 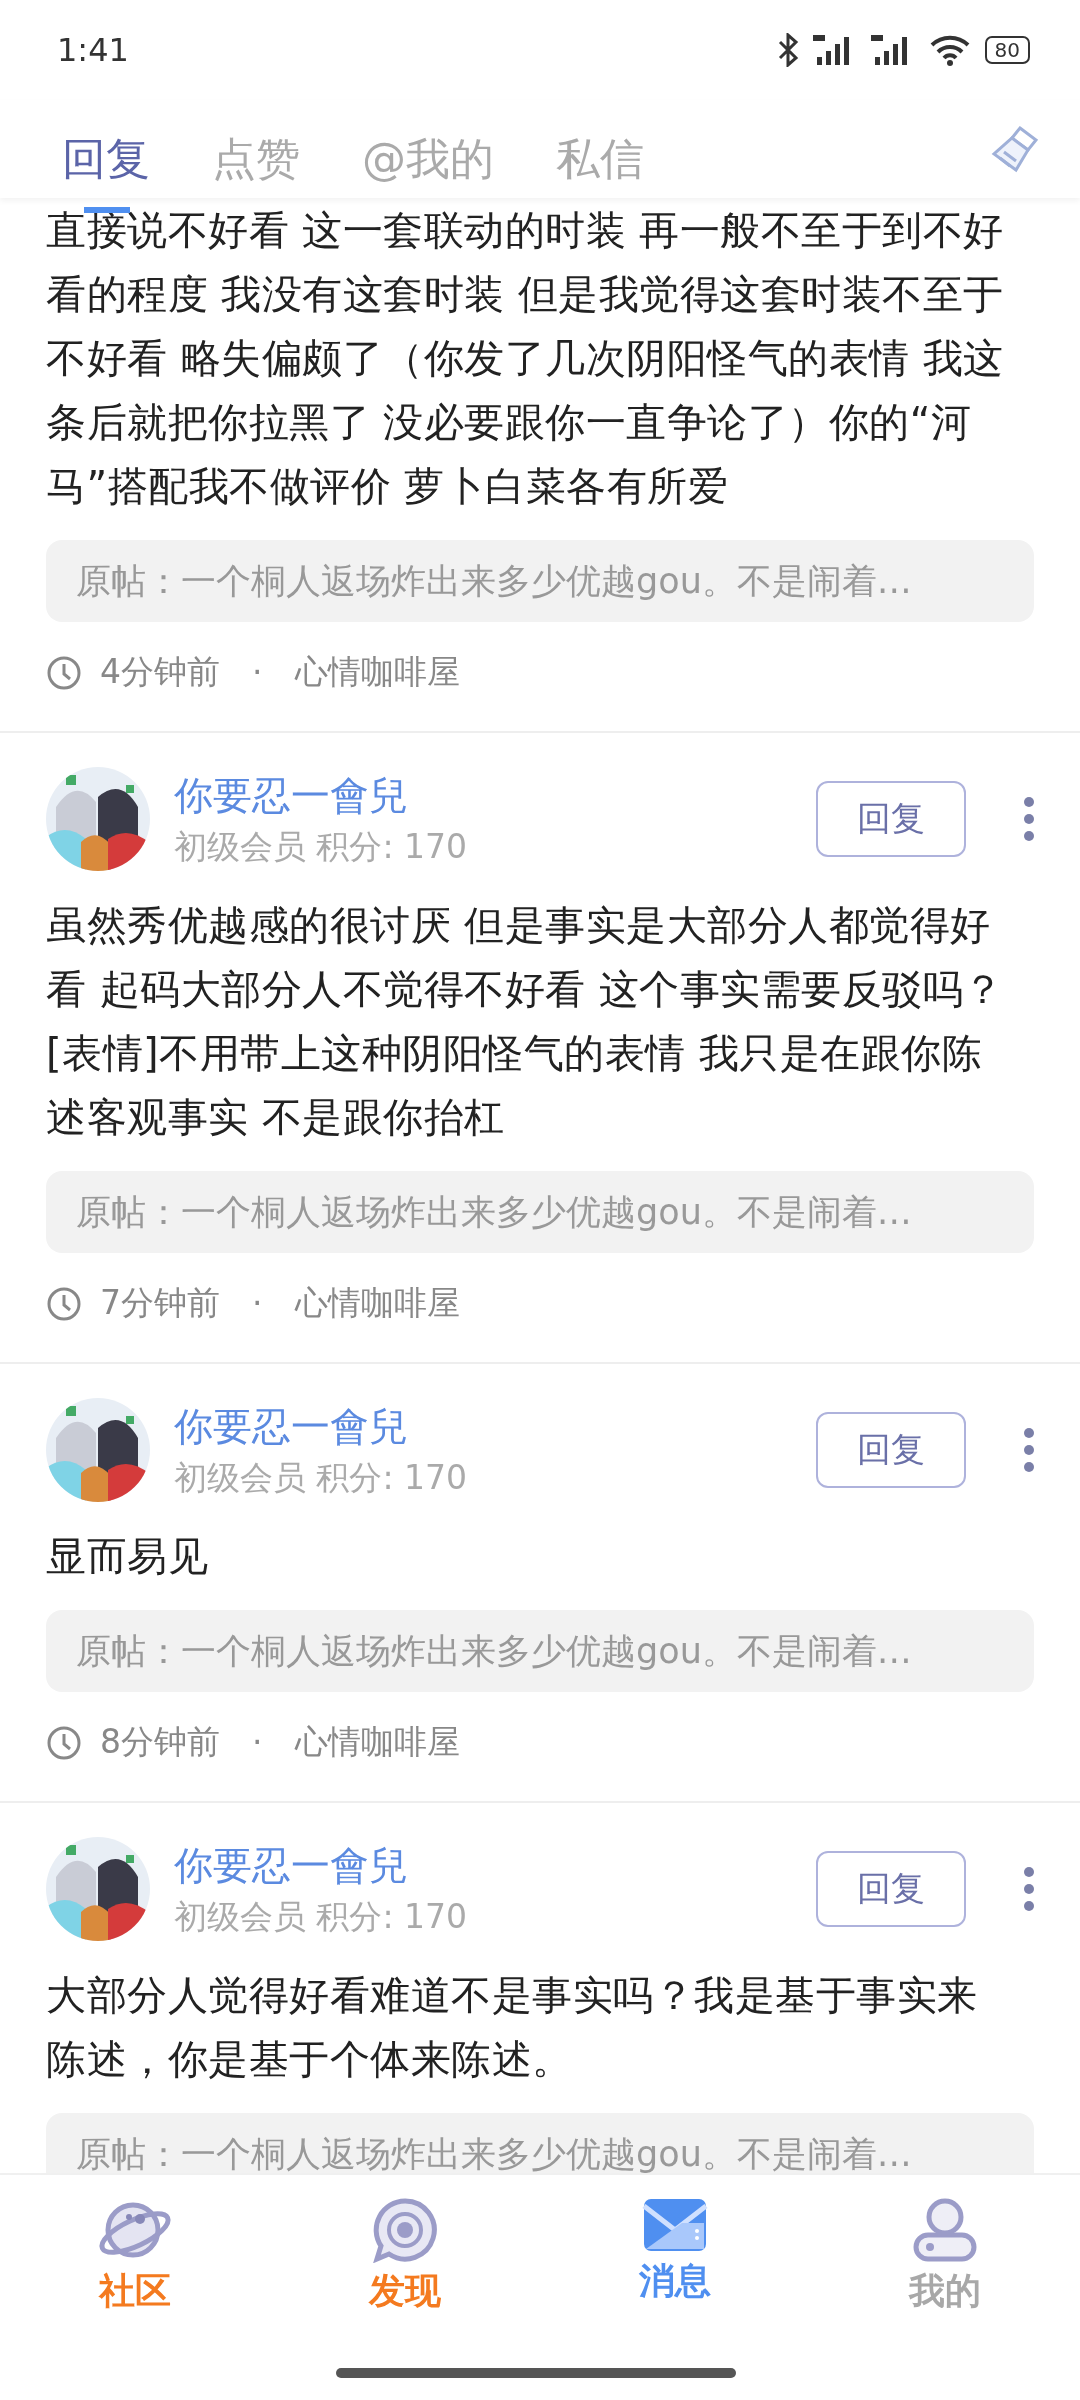 I want to click on nav-label: 消息, so click(x=675, y=2281).